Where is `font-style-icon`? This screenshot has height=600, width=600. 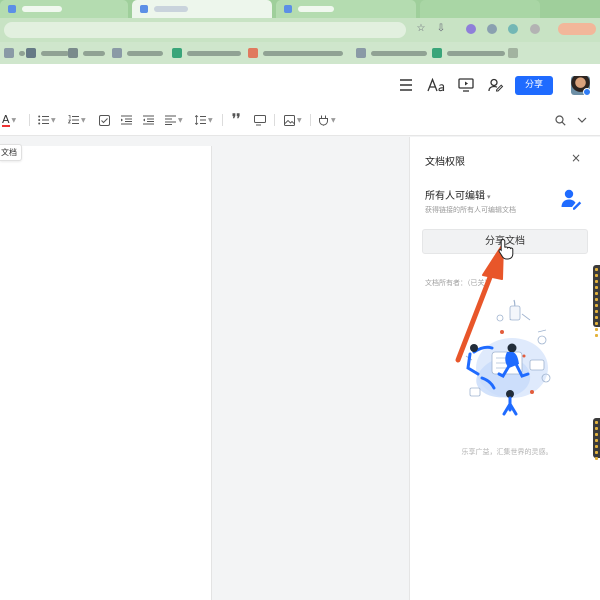 font-style-icon is located at coordinates (436, 85).